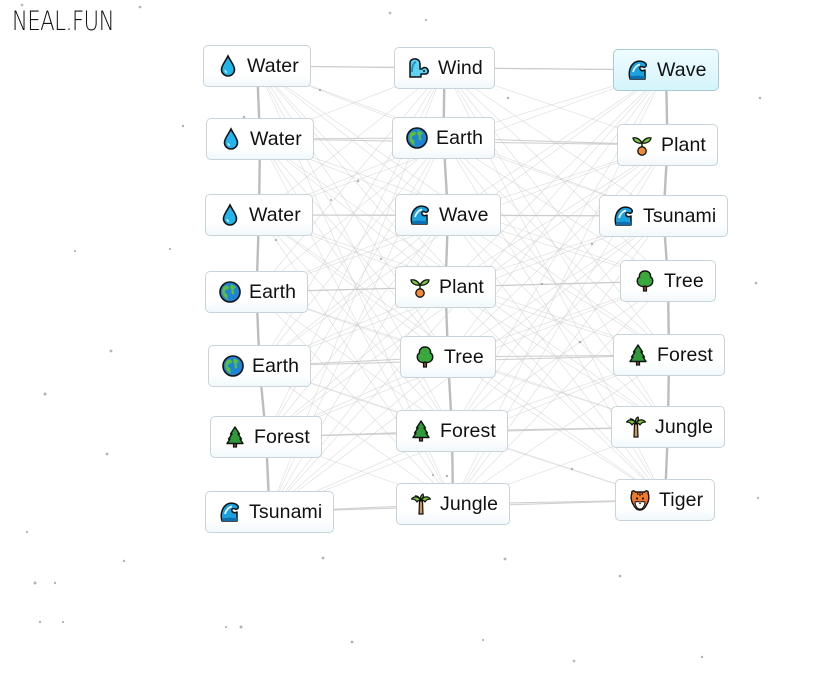 This screenshot has width=818, height=676. Describe the element at coordinates (460, 67) in the screenshot. I see `element-label: Wind` at that location.